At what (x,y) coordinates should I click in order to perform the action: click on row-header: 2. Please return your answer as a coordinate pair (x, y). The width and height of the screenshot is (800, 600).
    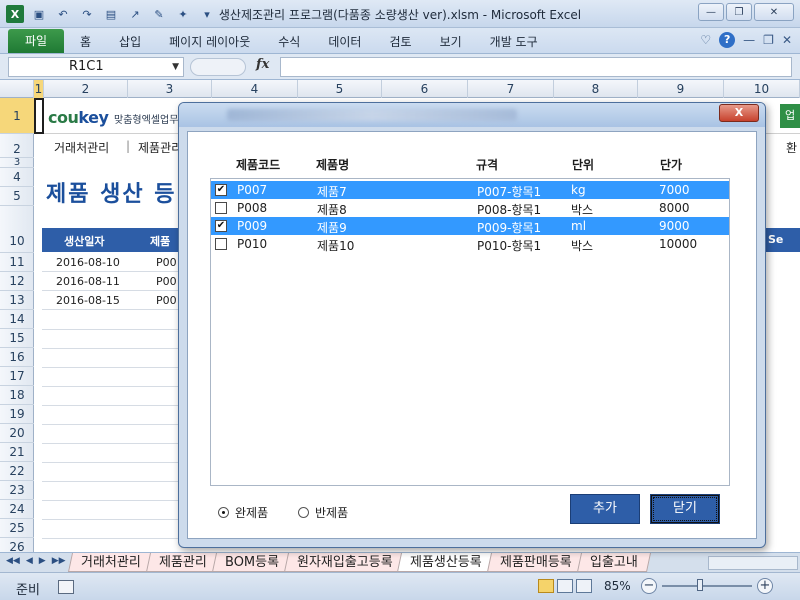
    Looking at the image, I should click on (17, 146).